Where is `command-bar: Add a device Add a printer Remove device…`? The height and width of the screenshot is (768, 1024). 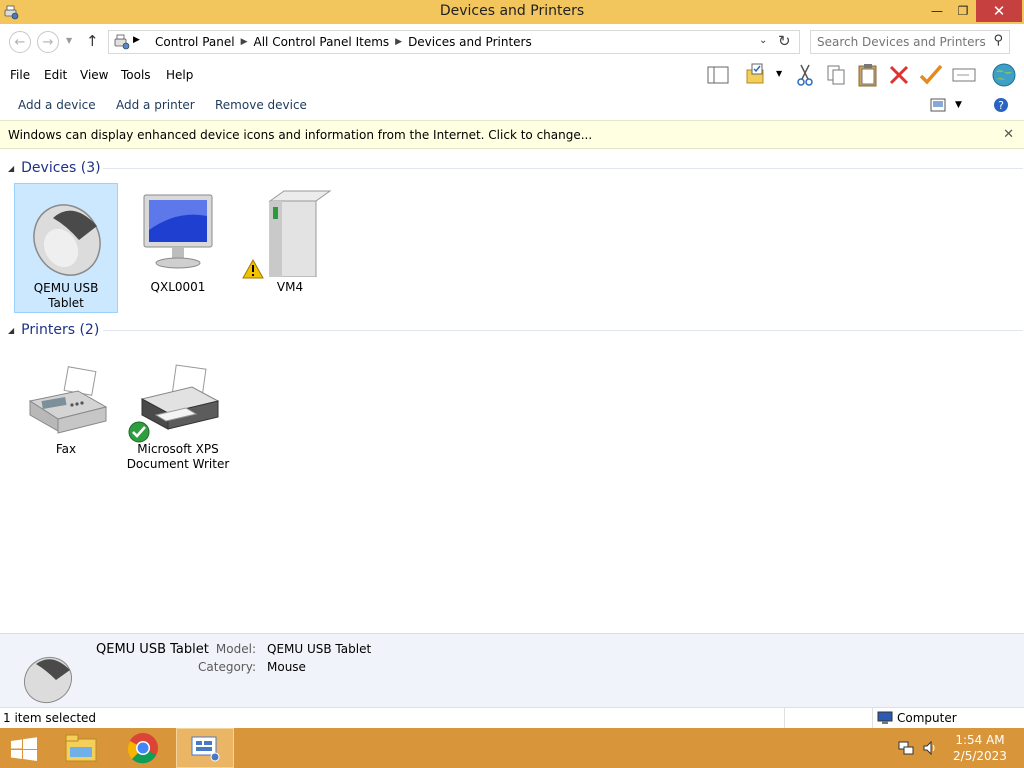
command-bar: Add a device Add a printer Remove device… is located at coordinates (512, 105).